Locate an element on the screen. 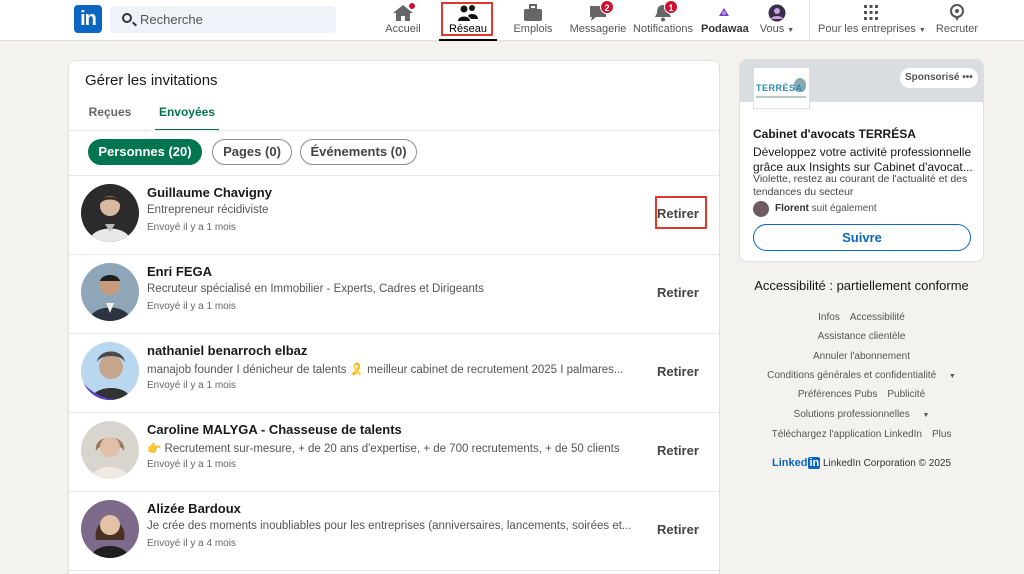 This screenshot has width=1024, height=574. nav-recruiter-label: Recruter is located at coordinates (957, 29).